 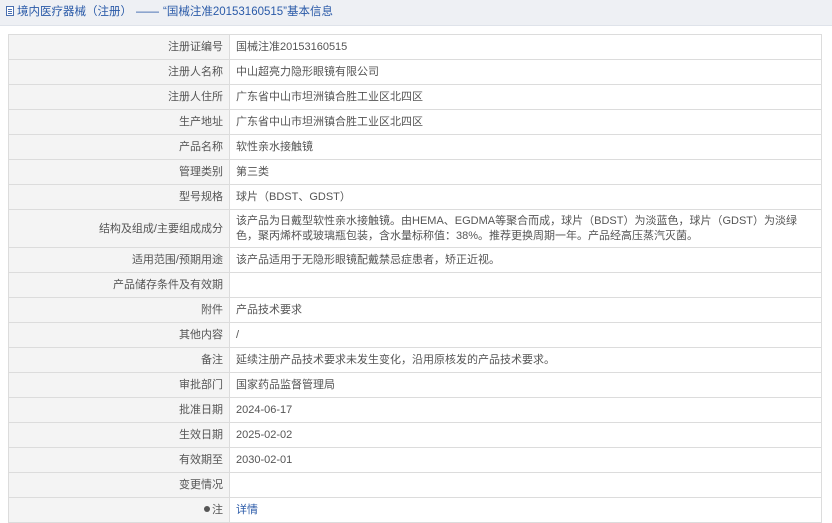 What do you see at coordinates (119, 228) in the screenshot?
I see `row-label: 结构及组成/主要组成成分` at bounding box center [119, 228].